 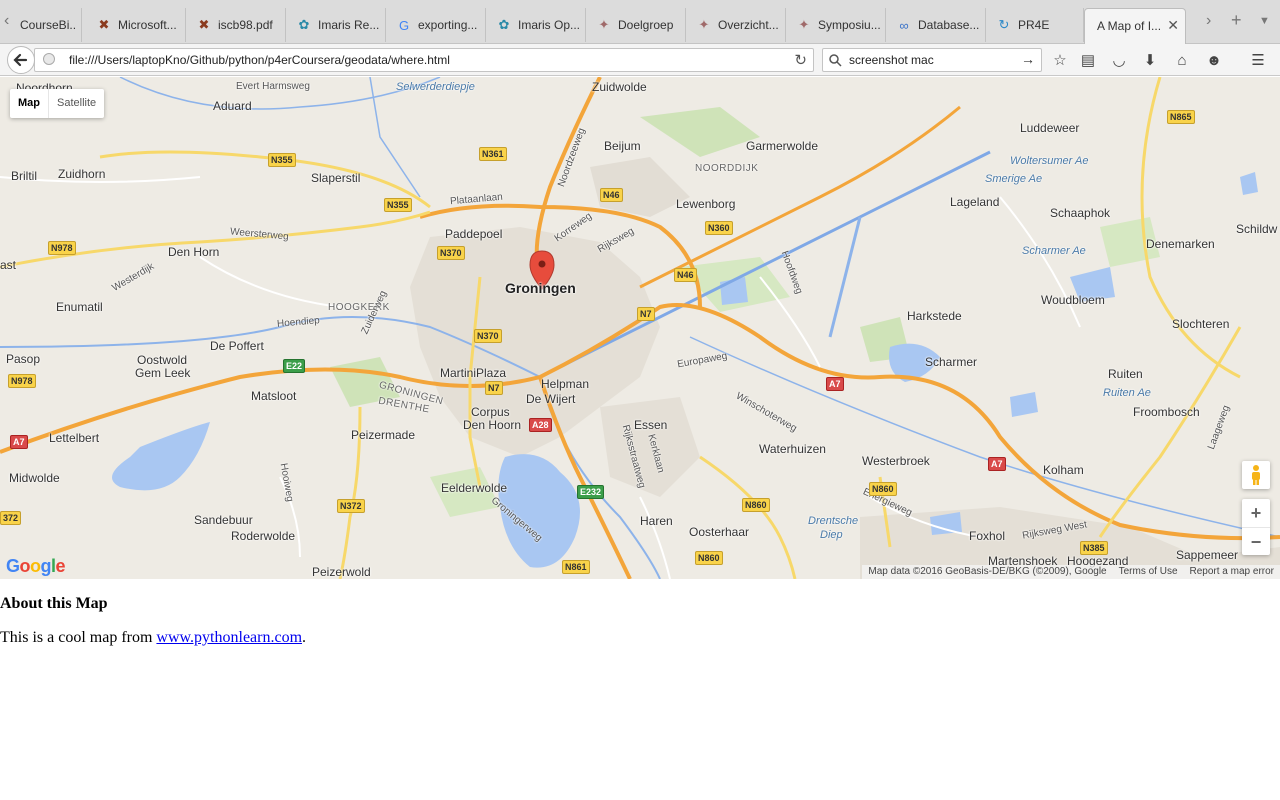 I want to click on search-bar: screenshot mac →, so click(x=932, y=60).